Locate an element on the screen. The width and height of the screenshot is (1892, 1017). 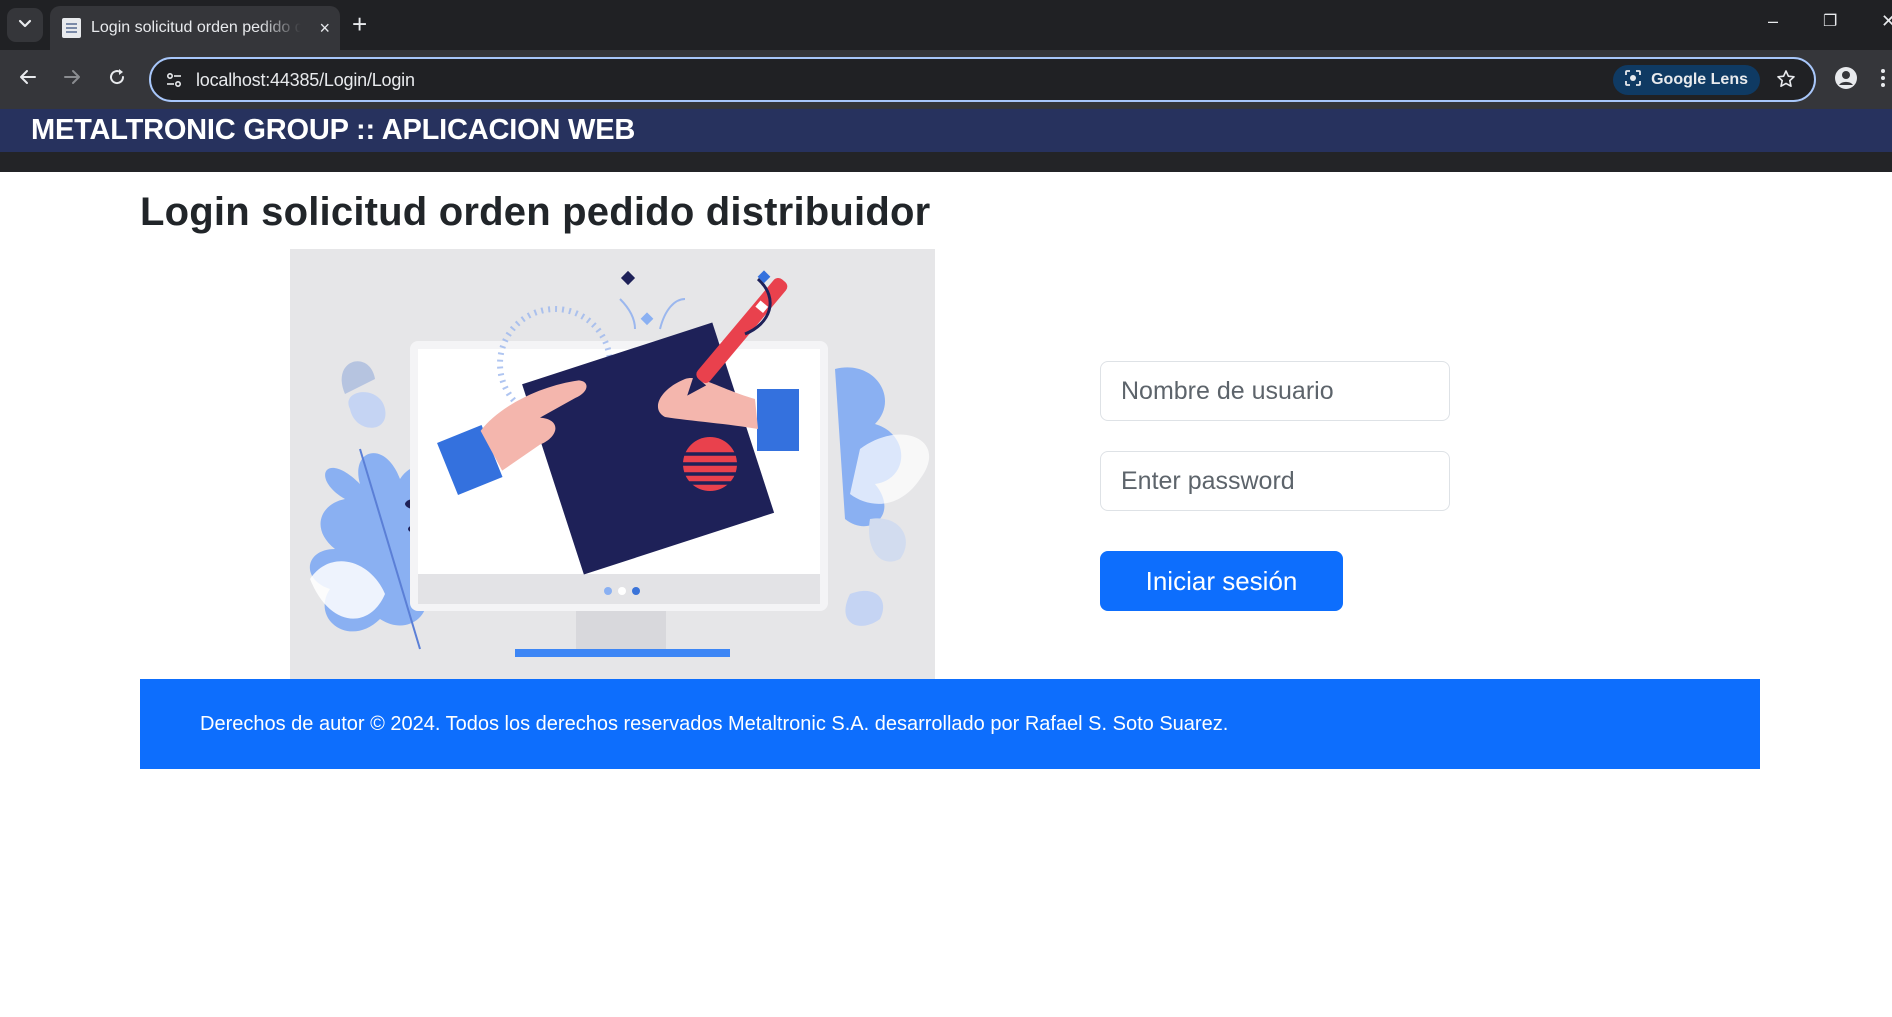
username-input is located at coordinates (1275, 391).